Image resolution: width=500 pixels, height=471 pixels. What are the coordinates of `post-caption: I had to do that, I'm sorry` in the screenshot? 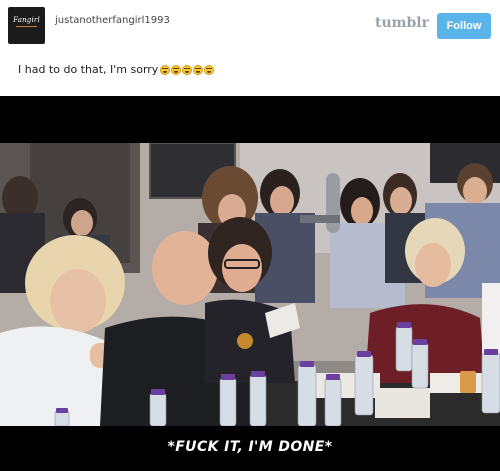 It's located at (116, 69).